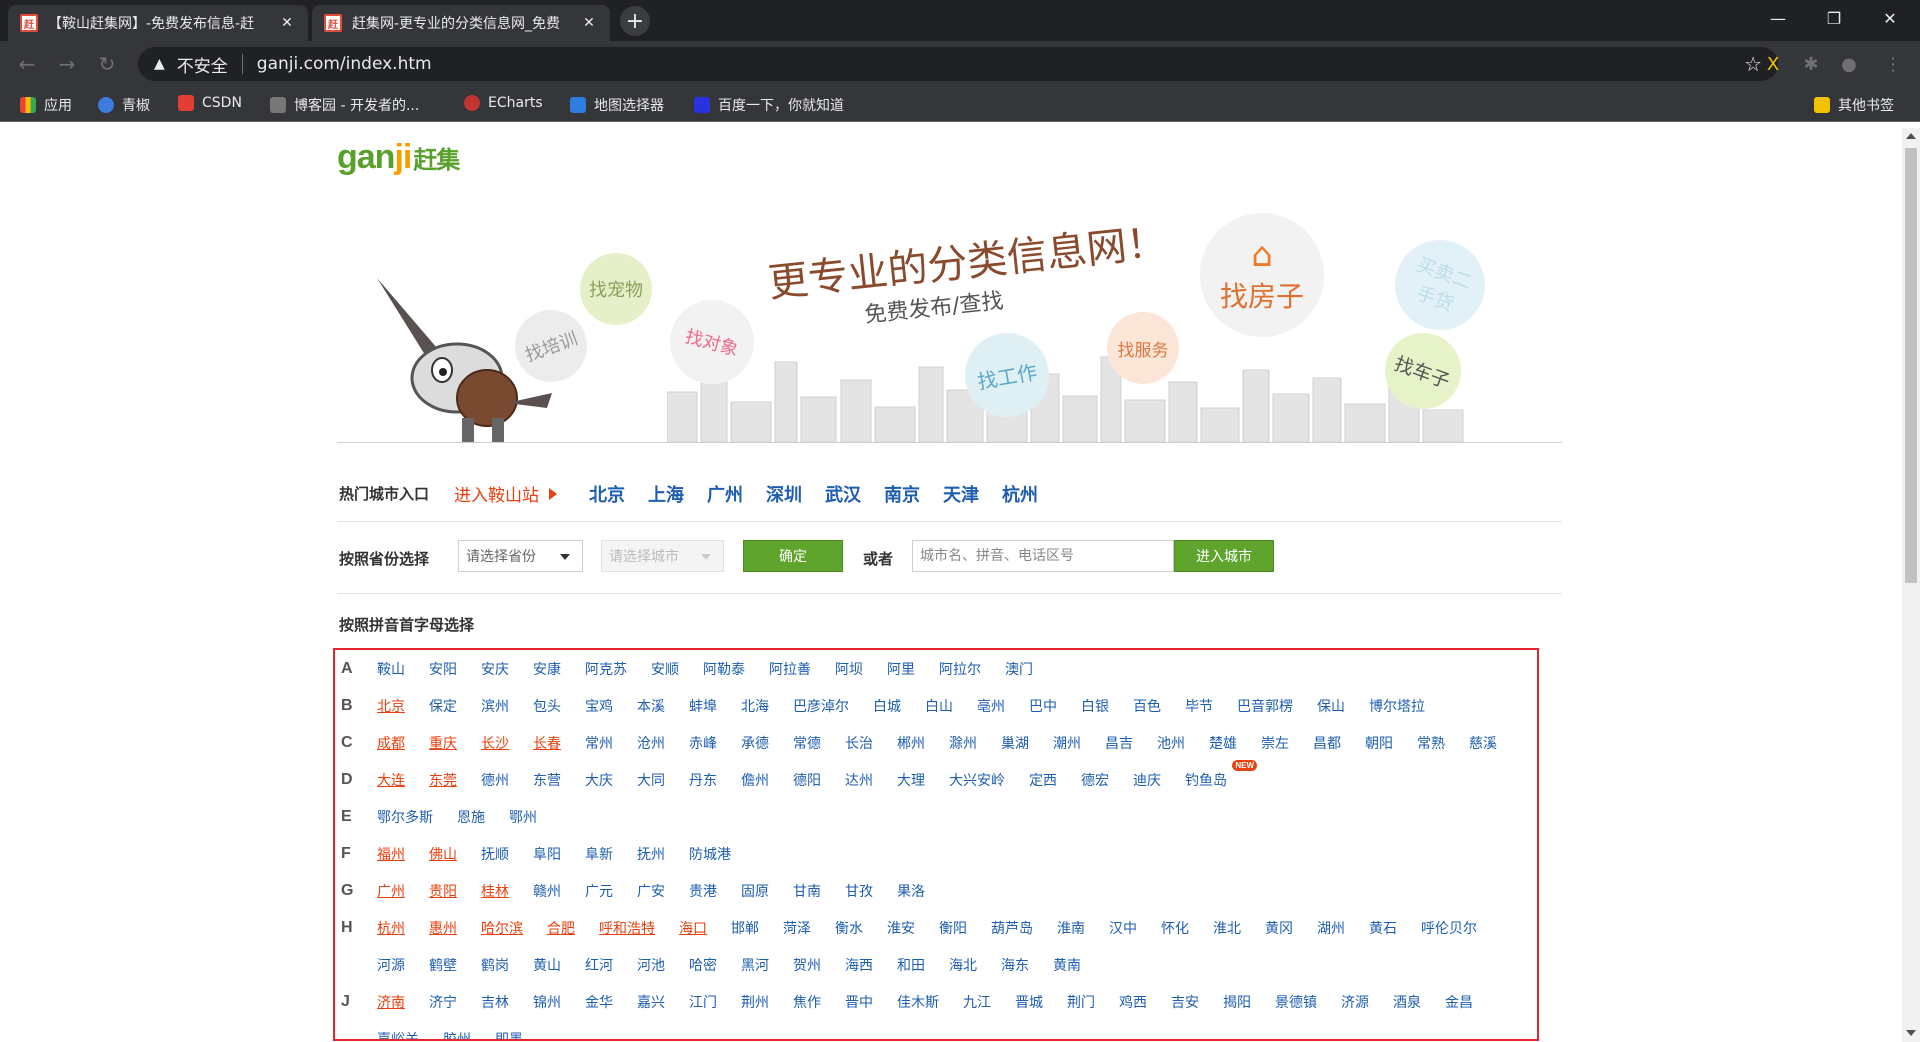 The height and width of the screenshot is (1042, 1920). What do you see at coordinates (1383, 928) in the screenshot?
I see `city-link: 黄石` at bounding box center [1383, 928].